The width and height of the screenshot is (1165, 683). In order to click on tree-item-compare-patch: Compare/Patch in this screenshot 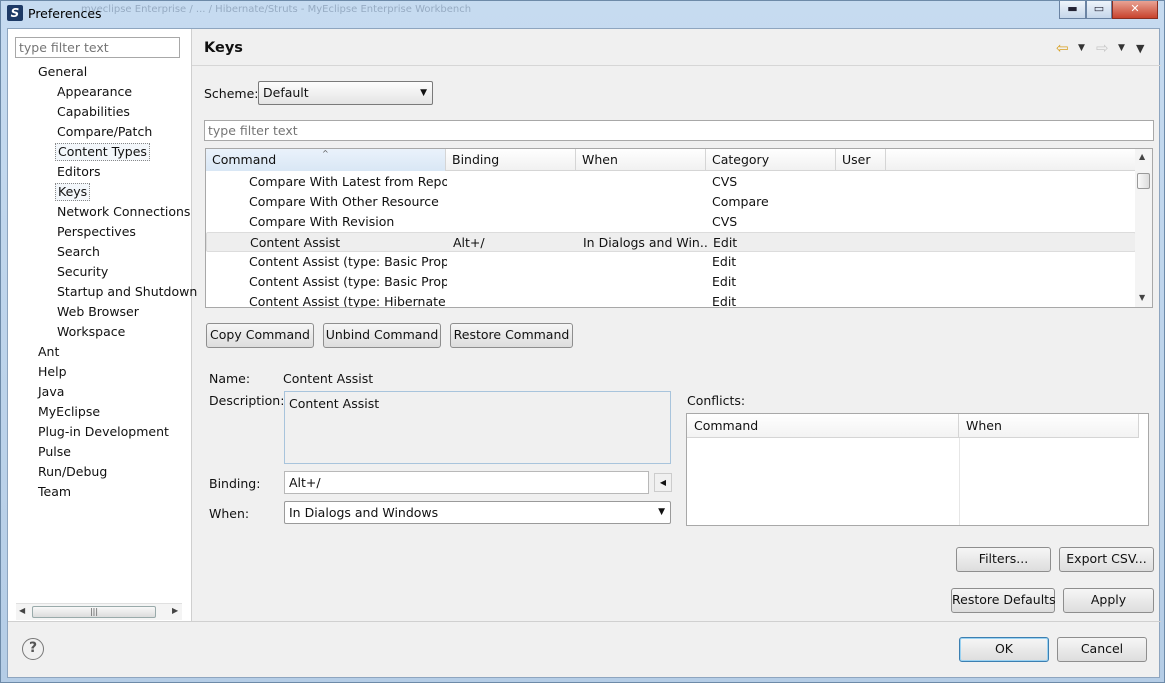, I will do `click(104, 132)`.